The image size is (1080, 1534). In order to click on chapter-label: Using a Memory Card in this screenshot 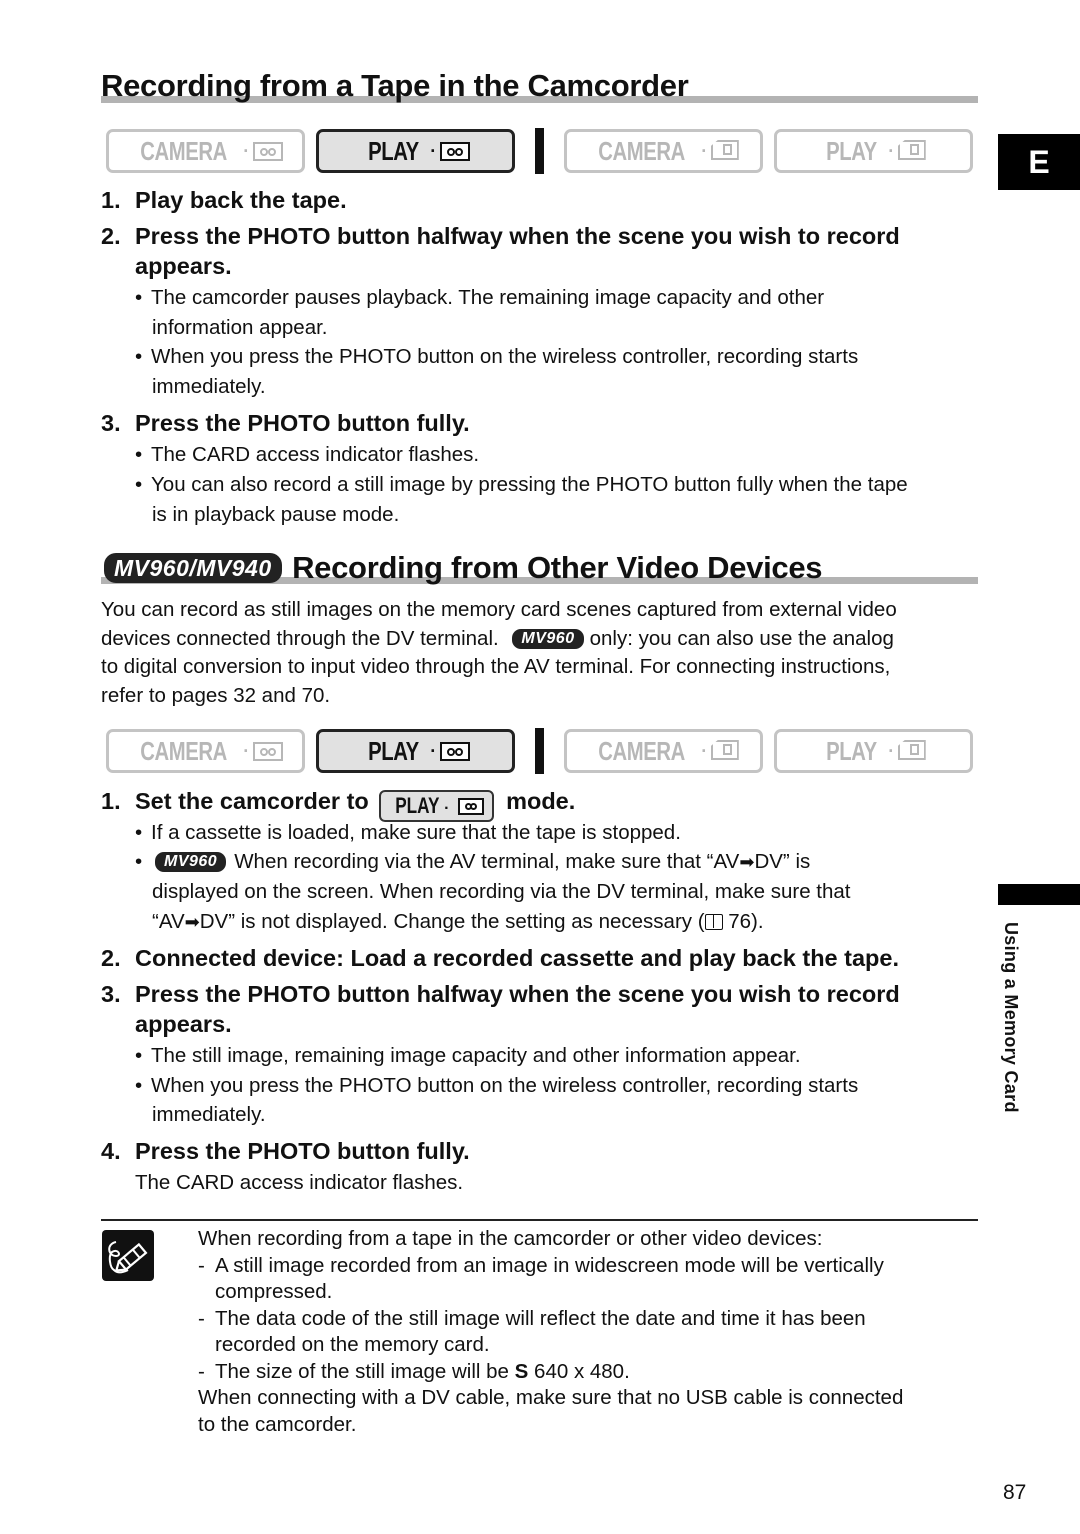, I will do `click(1011, 1017)`.